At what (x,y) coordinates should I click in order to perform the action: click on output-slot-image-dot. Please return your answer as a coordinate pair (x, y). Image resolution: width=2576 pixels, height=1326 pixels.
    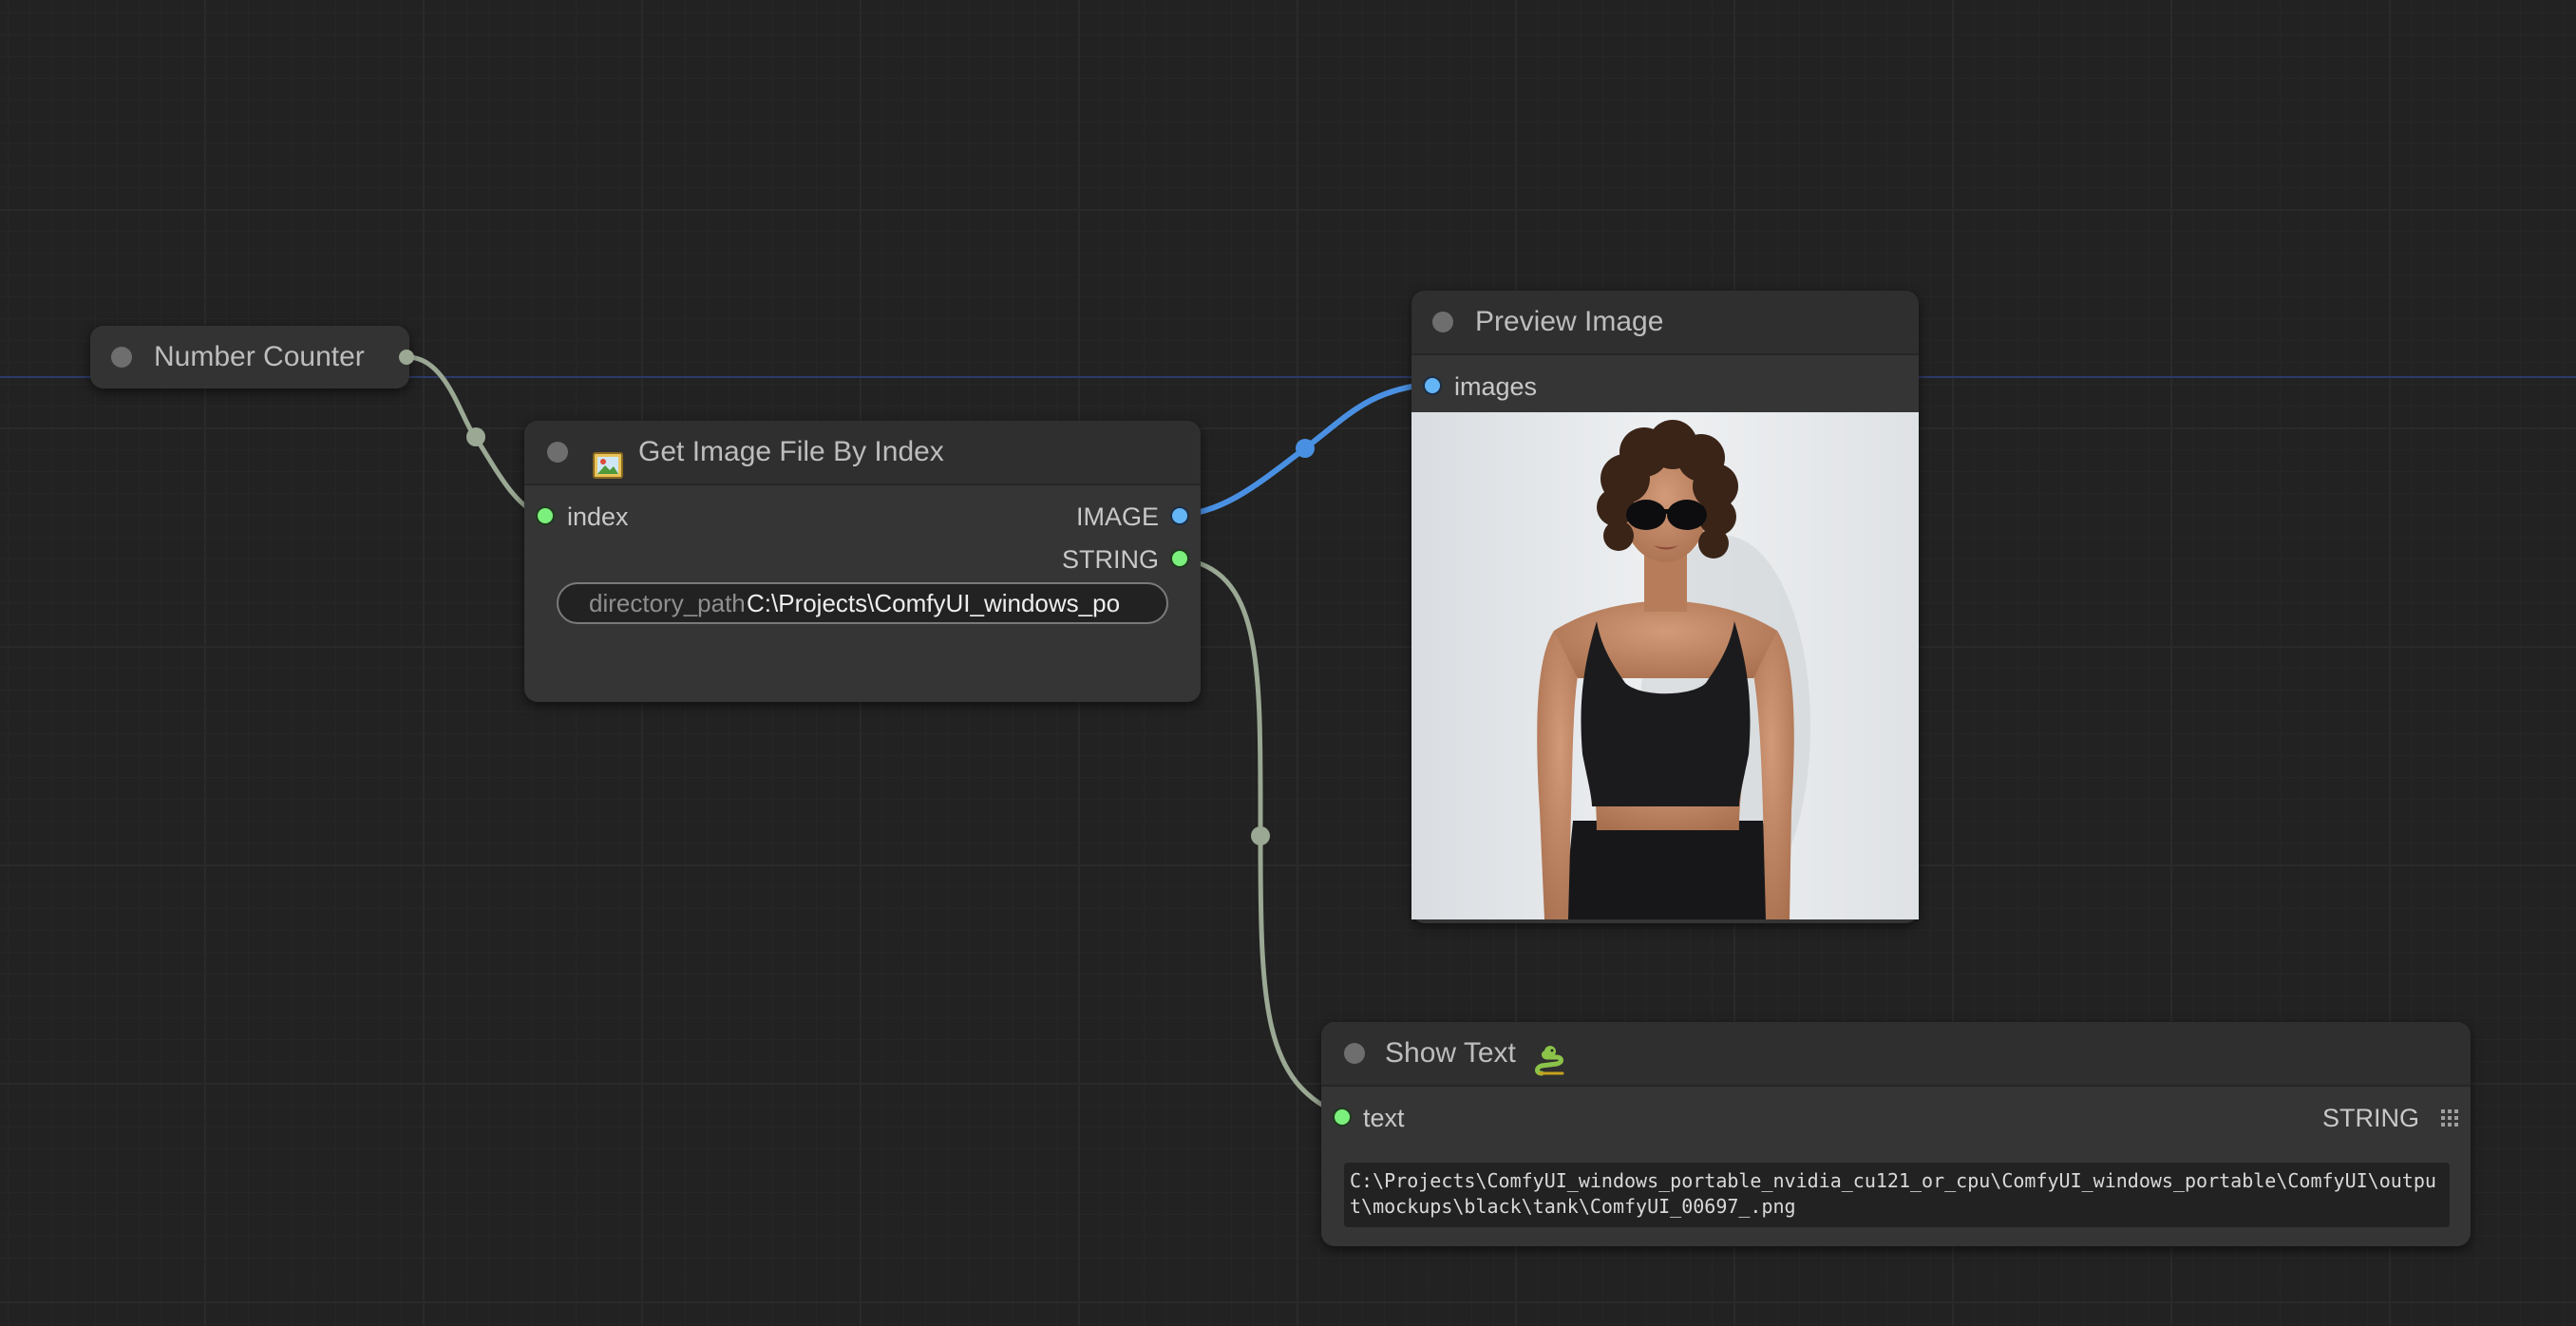
    Looking at the image, I should click on (1179, 515).